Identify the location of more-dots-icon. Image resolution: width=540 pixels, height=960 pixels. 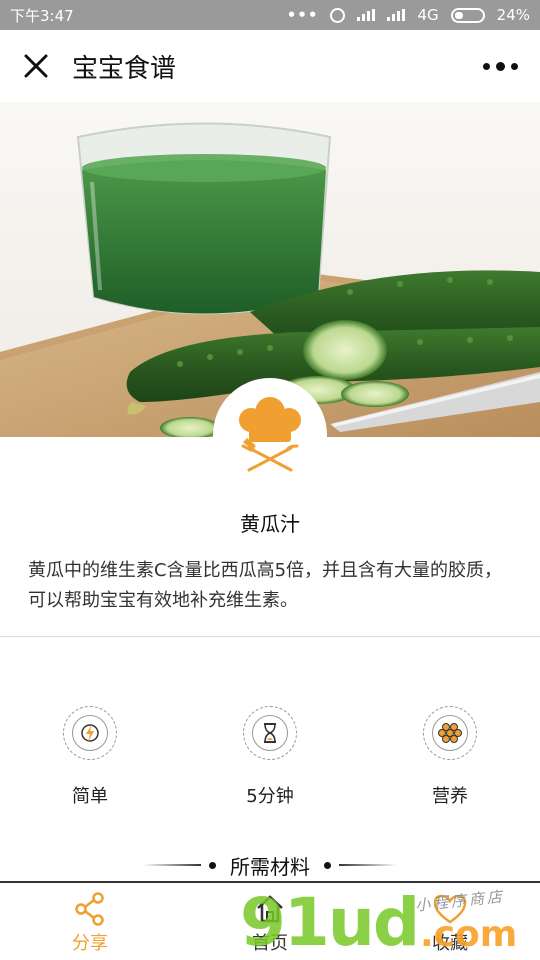
(486, 66).